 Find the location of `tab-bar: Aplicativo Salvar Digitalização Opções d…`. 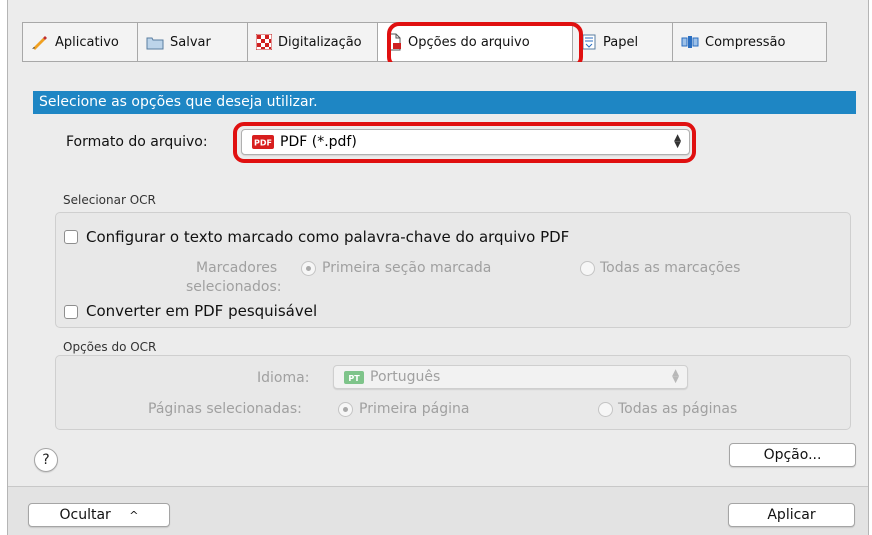

tab-bar: Aplicativo Salvar Digitalização Opções d… is located at coordinates (424, 42).